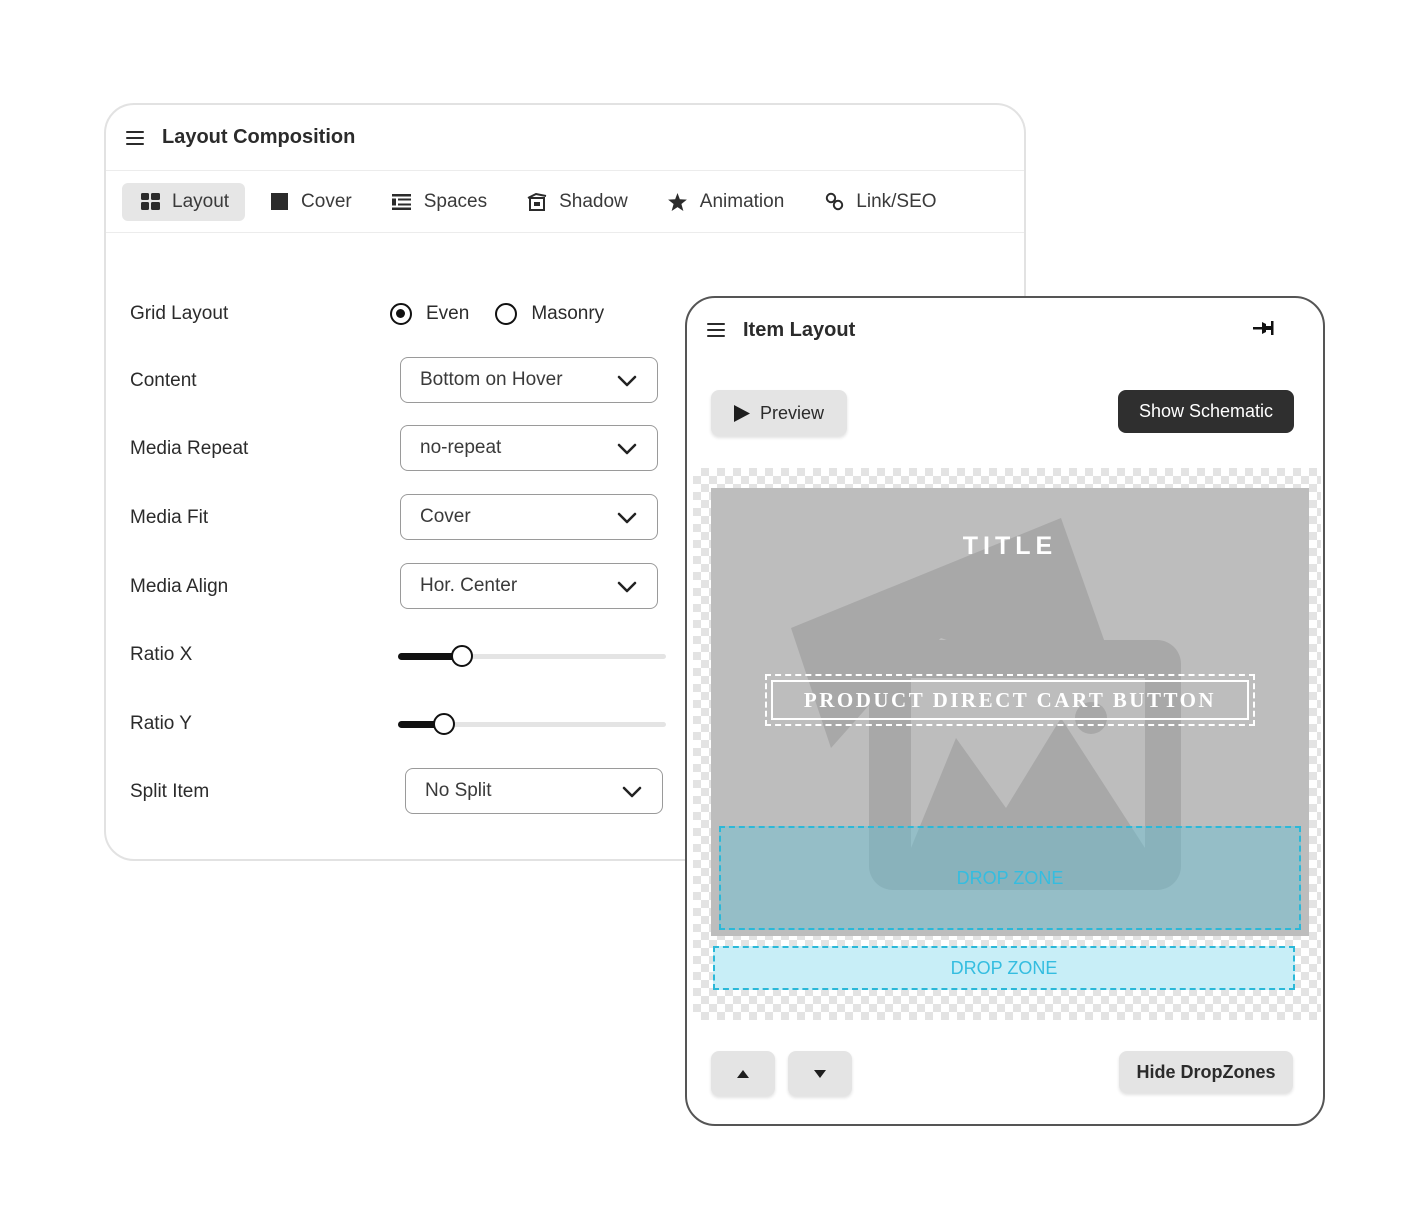 The height and width of the screenshot is (1230, 1422). I want to click on list-icon, so click(402, 202).